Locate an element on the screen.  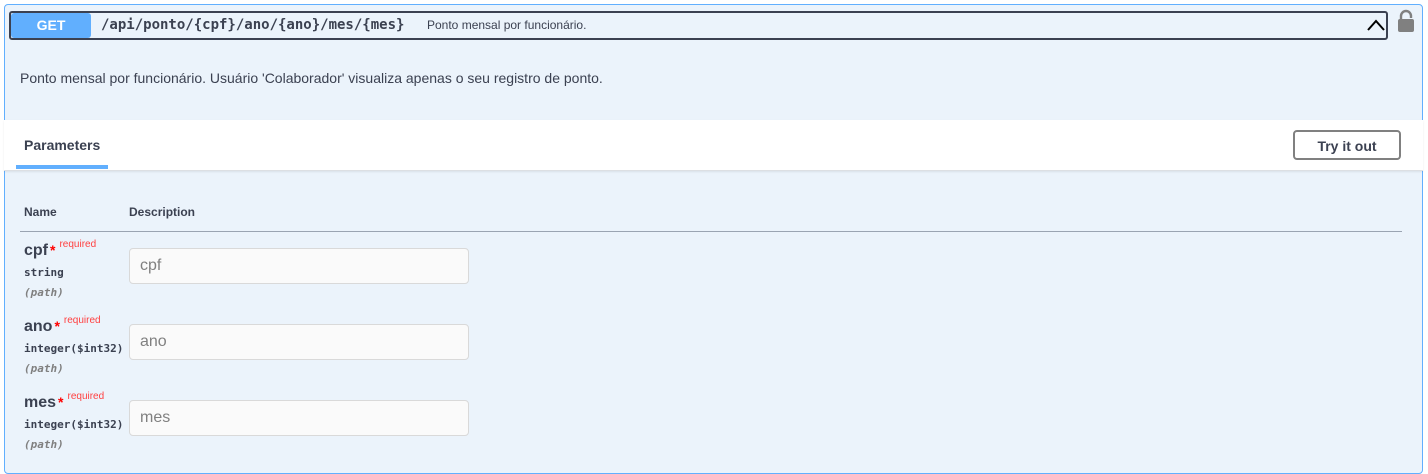
param-type-ano: integer($int32) is located at coordinates (74, 348).